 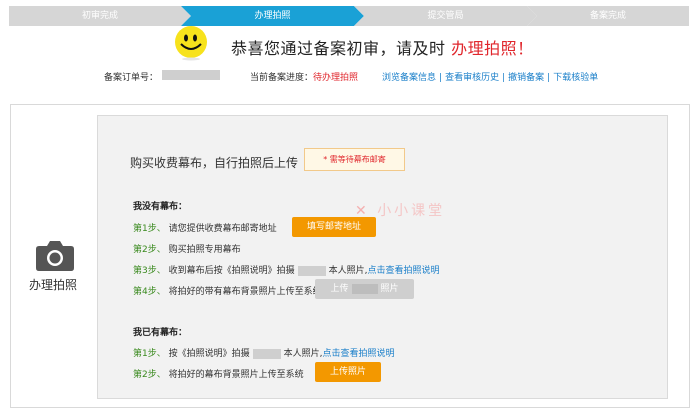 What do you see at coordinates (236, 375) in the screenshot?
I see `step-text: 将拍好的幕布背景照片上传至系统` at bounding box center [236, 375].